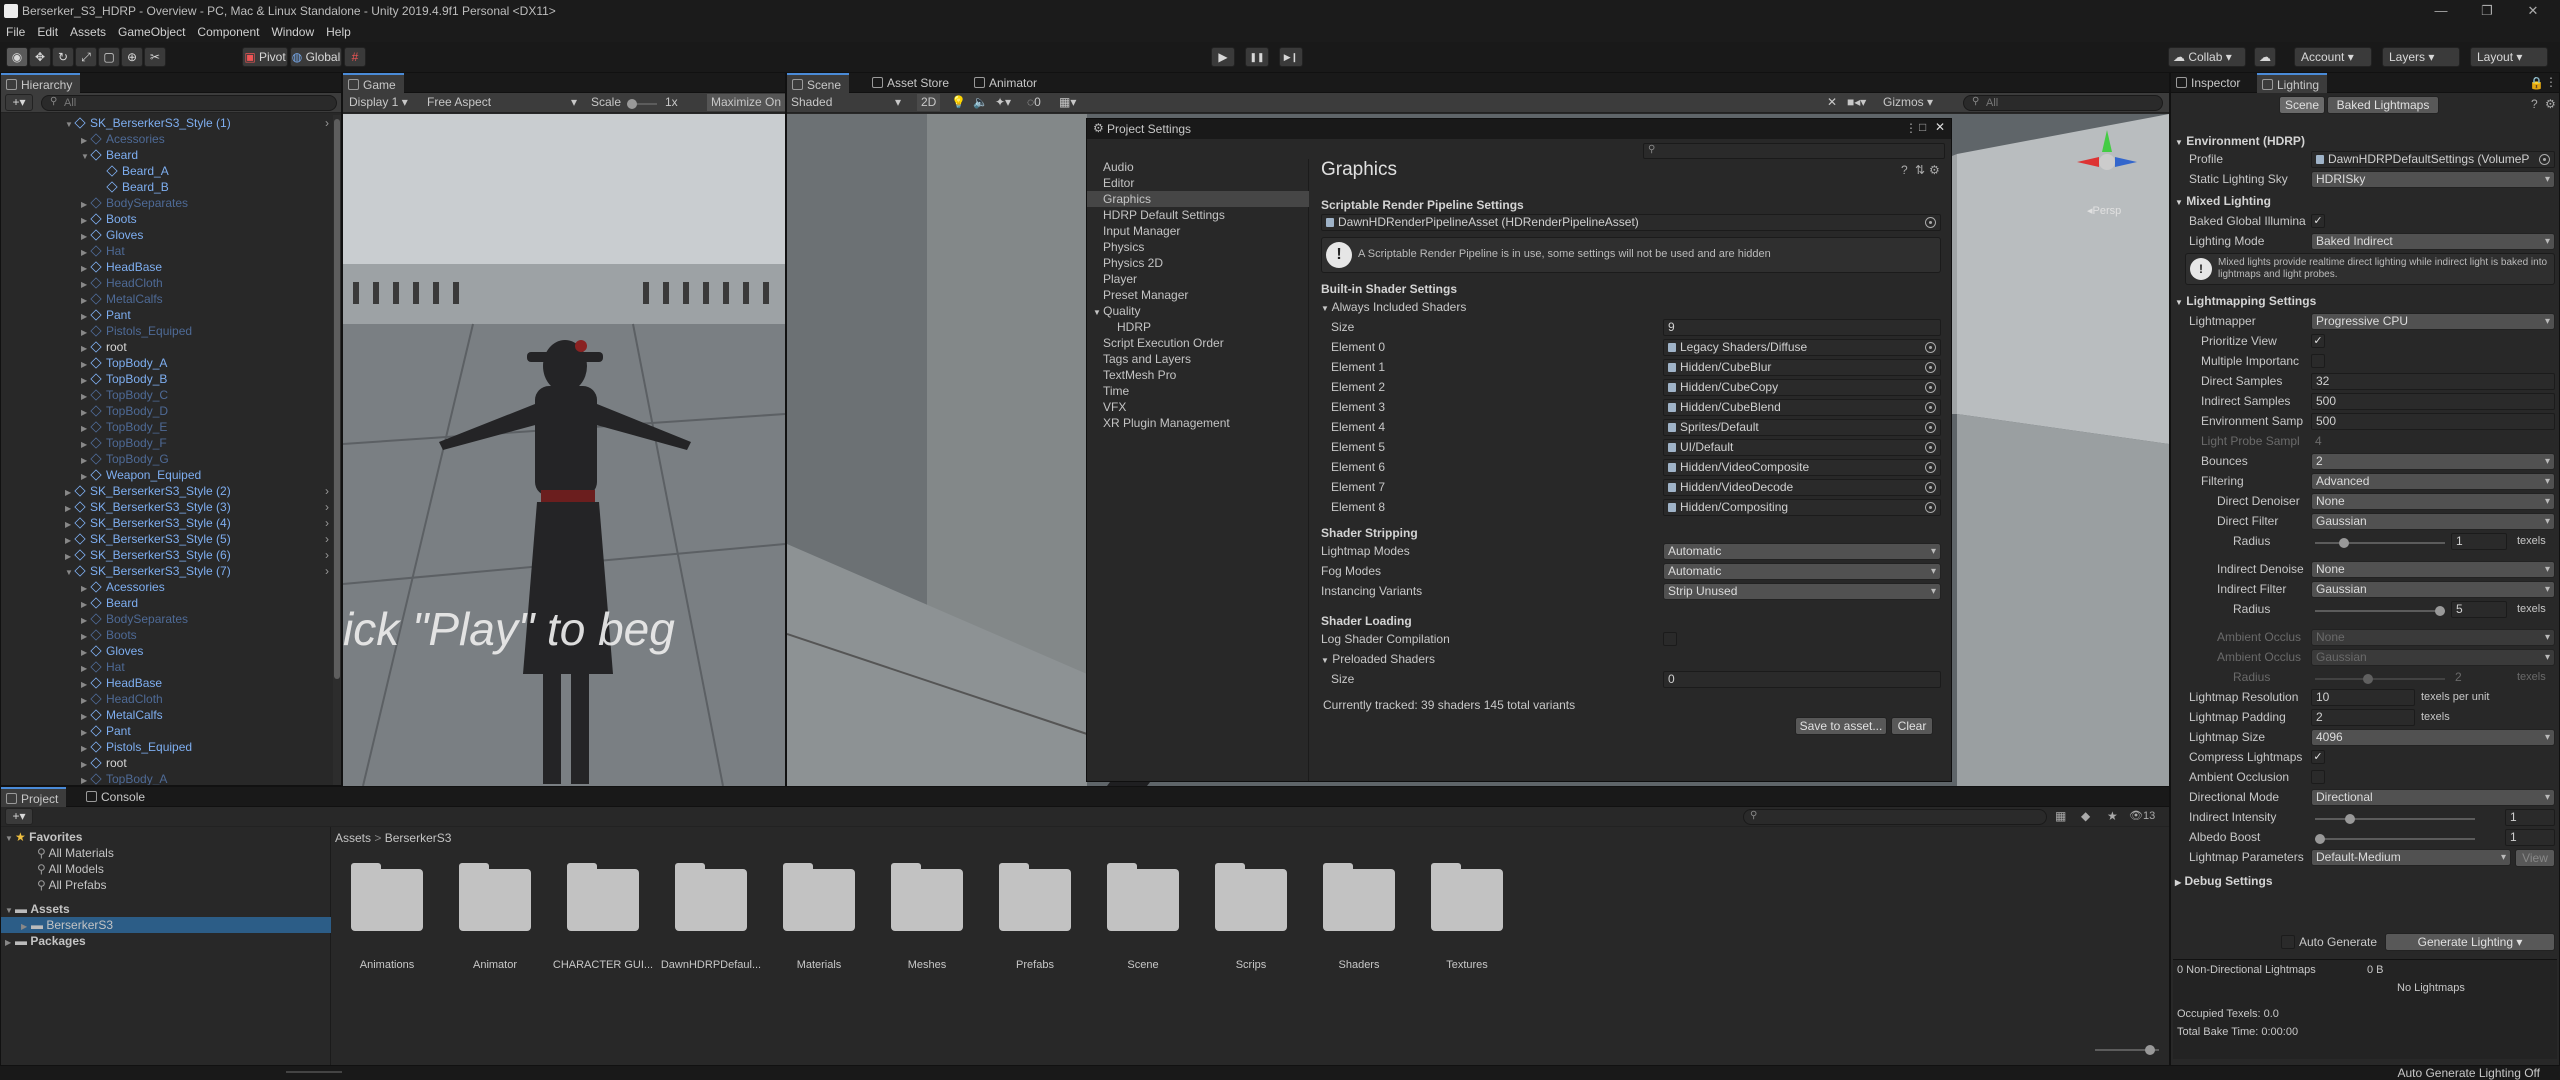 This screenshot has width=2560, height=1080. I want to click on preloaded-foldout: ▼ Preloaded Shaders, so click(1378, 660).